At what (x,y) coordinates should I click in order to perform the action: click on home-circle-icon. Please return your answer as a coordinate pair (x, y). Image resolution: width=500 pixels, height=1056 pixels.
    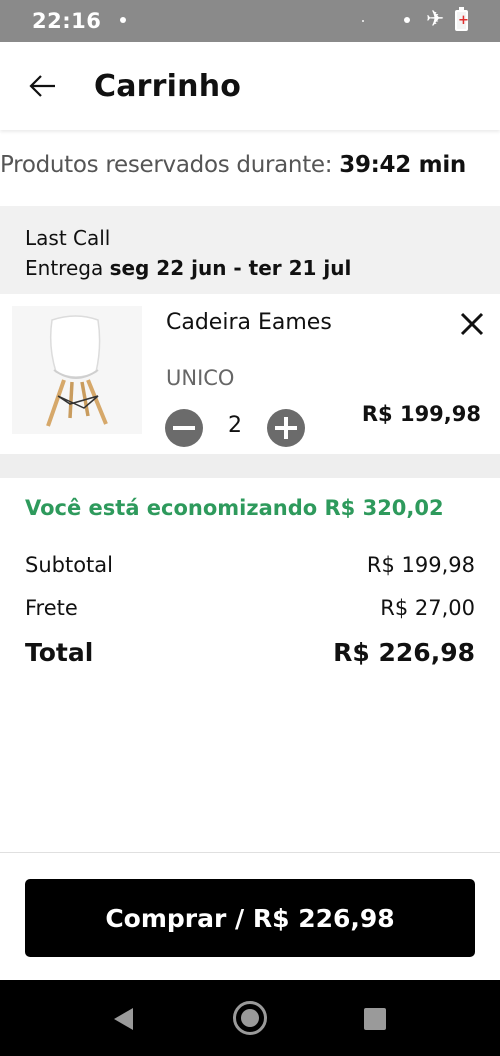
    Looking at the image, I should click on (250, 1018).